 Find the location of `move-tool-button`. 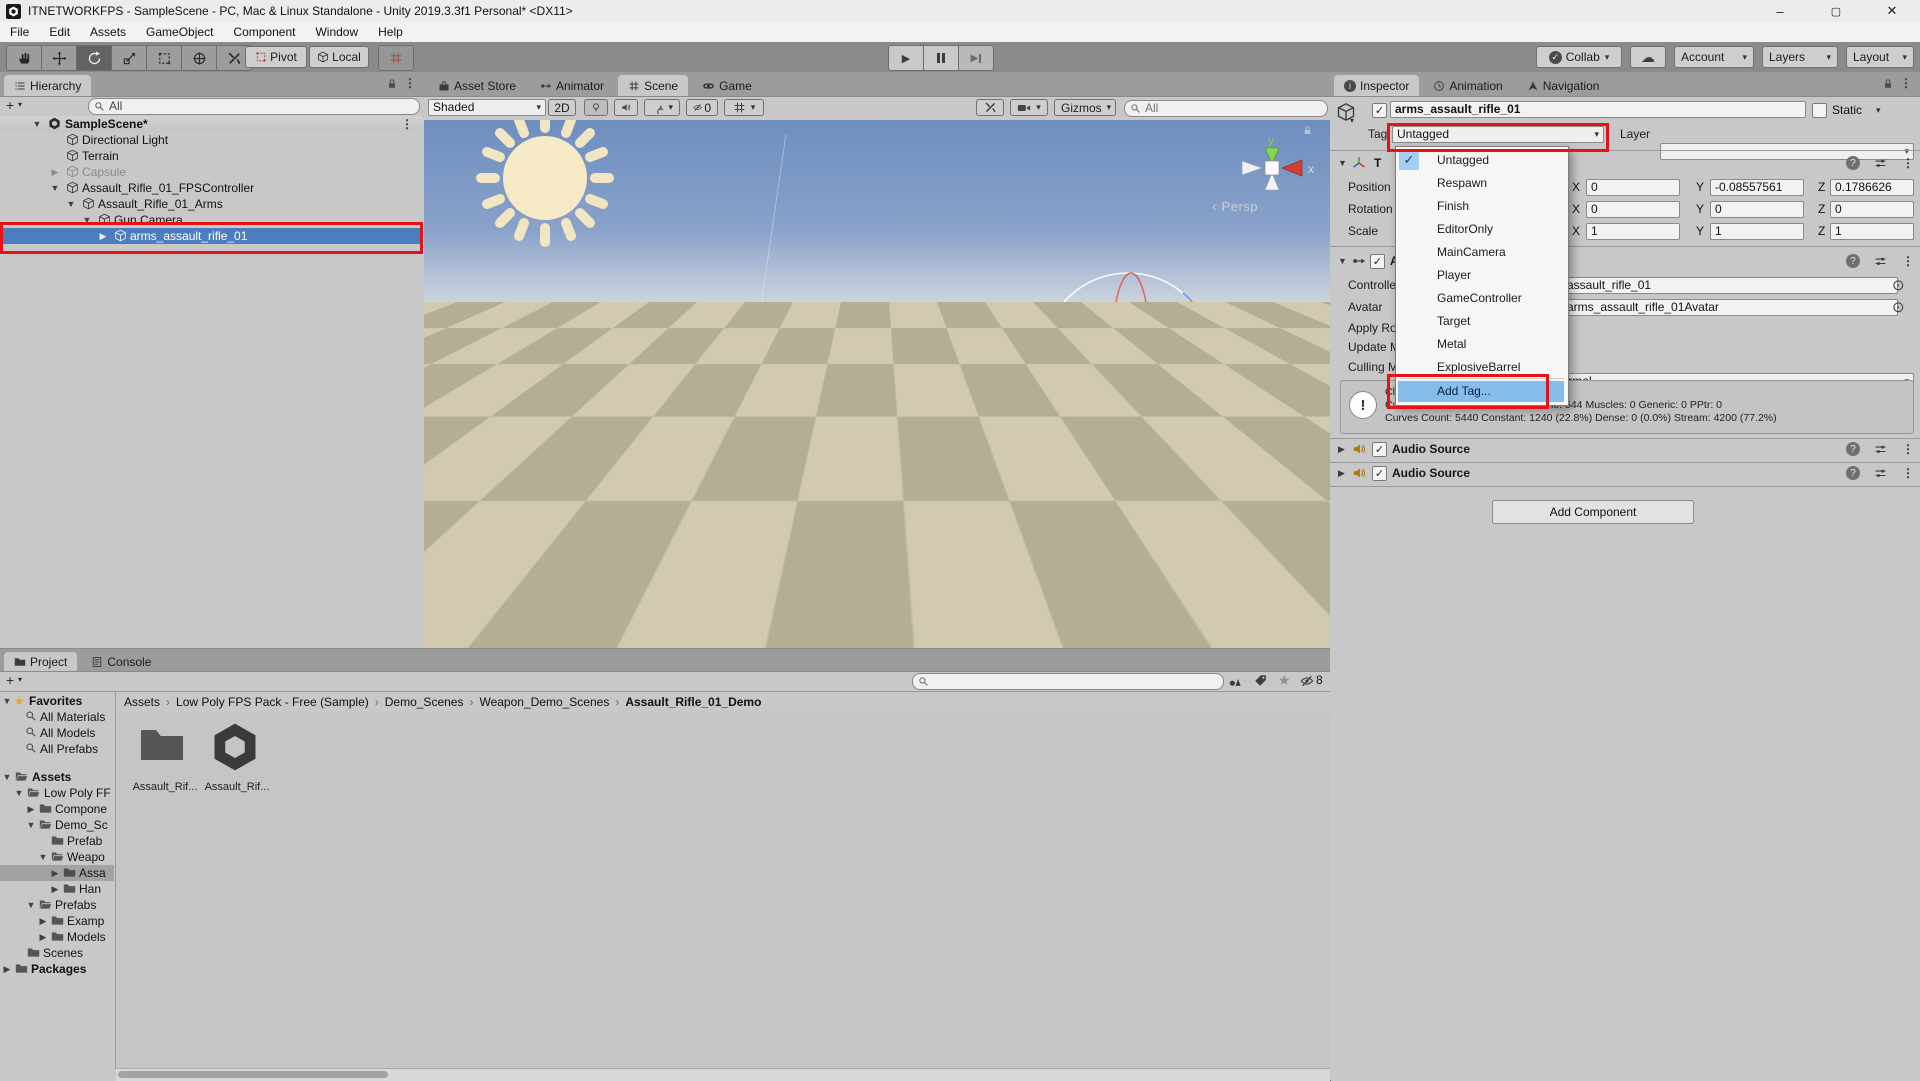

move-tool-button is located at coordinates (59, 58).